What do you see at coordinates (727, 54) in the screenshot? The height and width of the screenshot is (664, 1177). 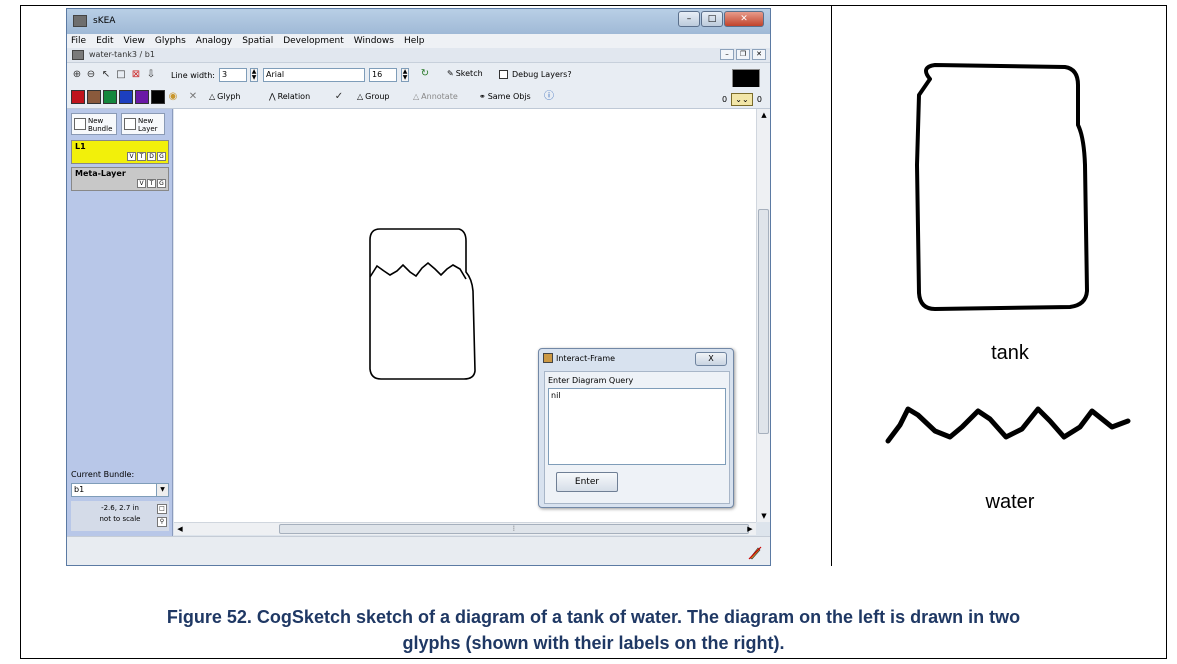 I see `doc-minimize-button: –` at bounding box center [727, 54].